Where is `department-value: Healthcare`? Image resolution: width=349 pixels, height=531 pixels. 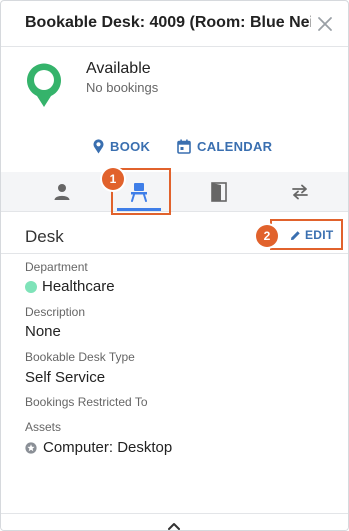 department-value: Healthcare is located at coordinates (70, 286).